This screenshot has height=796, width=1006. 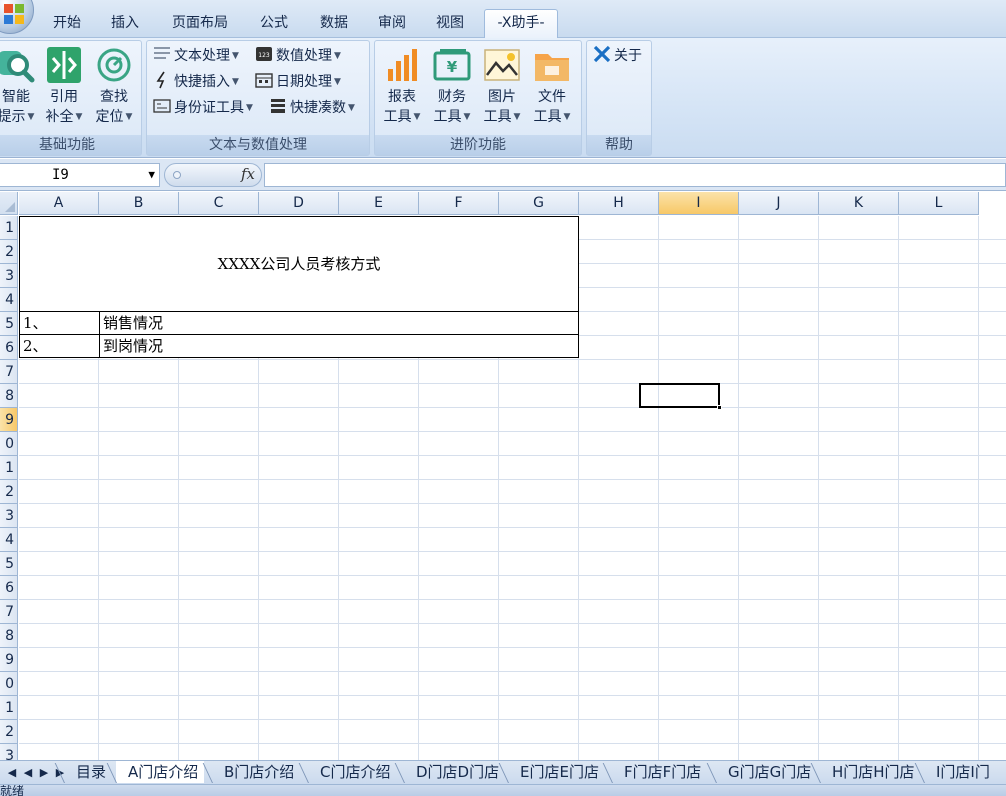 I want to click on sheet-tab: I门店I门, so click(x=960, y=772).